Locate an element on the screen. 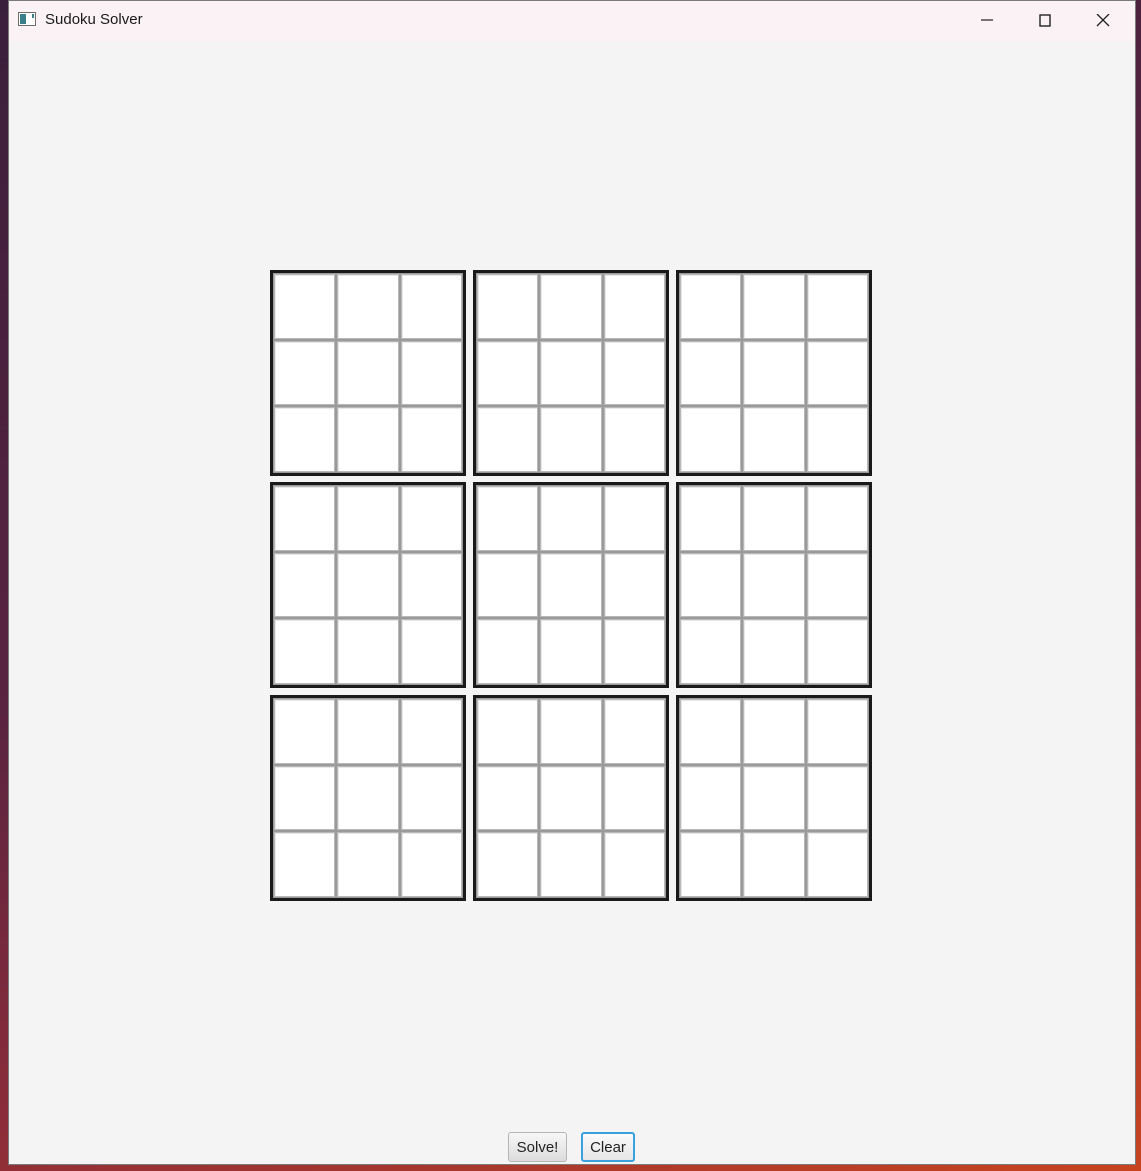 This screenshot has width=1141, height=1171. minimize-button is located at coordinates (987, 21).